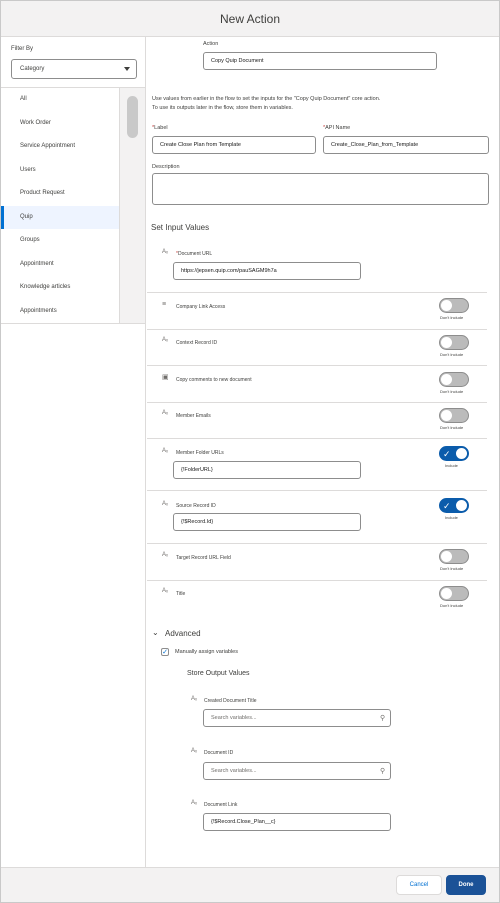 The height and width of the screenshot is (903, 500). I want to click on modal-header: New Action, so click(250, 19).